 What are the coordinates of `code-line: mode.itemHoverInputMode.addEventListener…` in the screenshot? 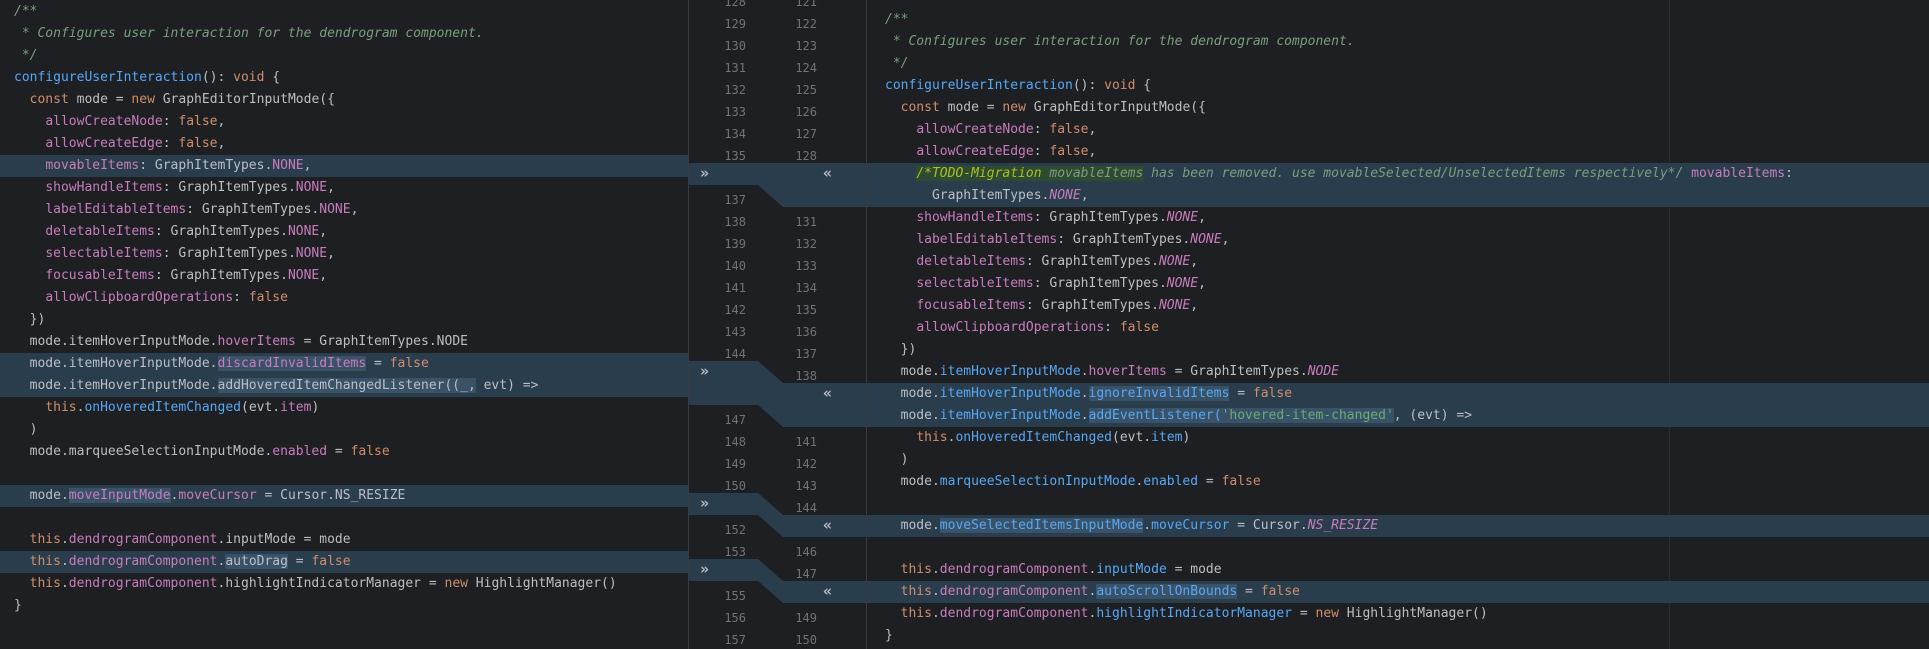 It's located at (1397, 416).